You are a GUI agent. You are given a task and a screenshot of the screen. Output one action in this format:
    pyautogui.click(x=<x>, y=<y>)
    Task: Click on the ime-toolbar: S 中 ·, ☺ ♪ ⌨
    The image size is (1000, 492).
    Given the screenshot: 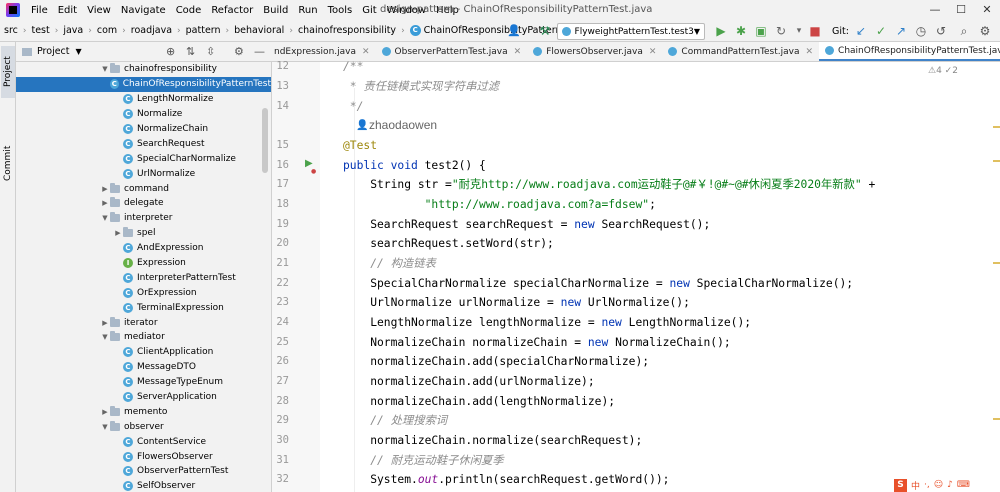 What is the action you would take?
    pyautogui.click(x=947, y=485)
    